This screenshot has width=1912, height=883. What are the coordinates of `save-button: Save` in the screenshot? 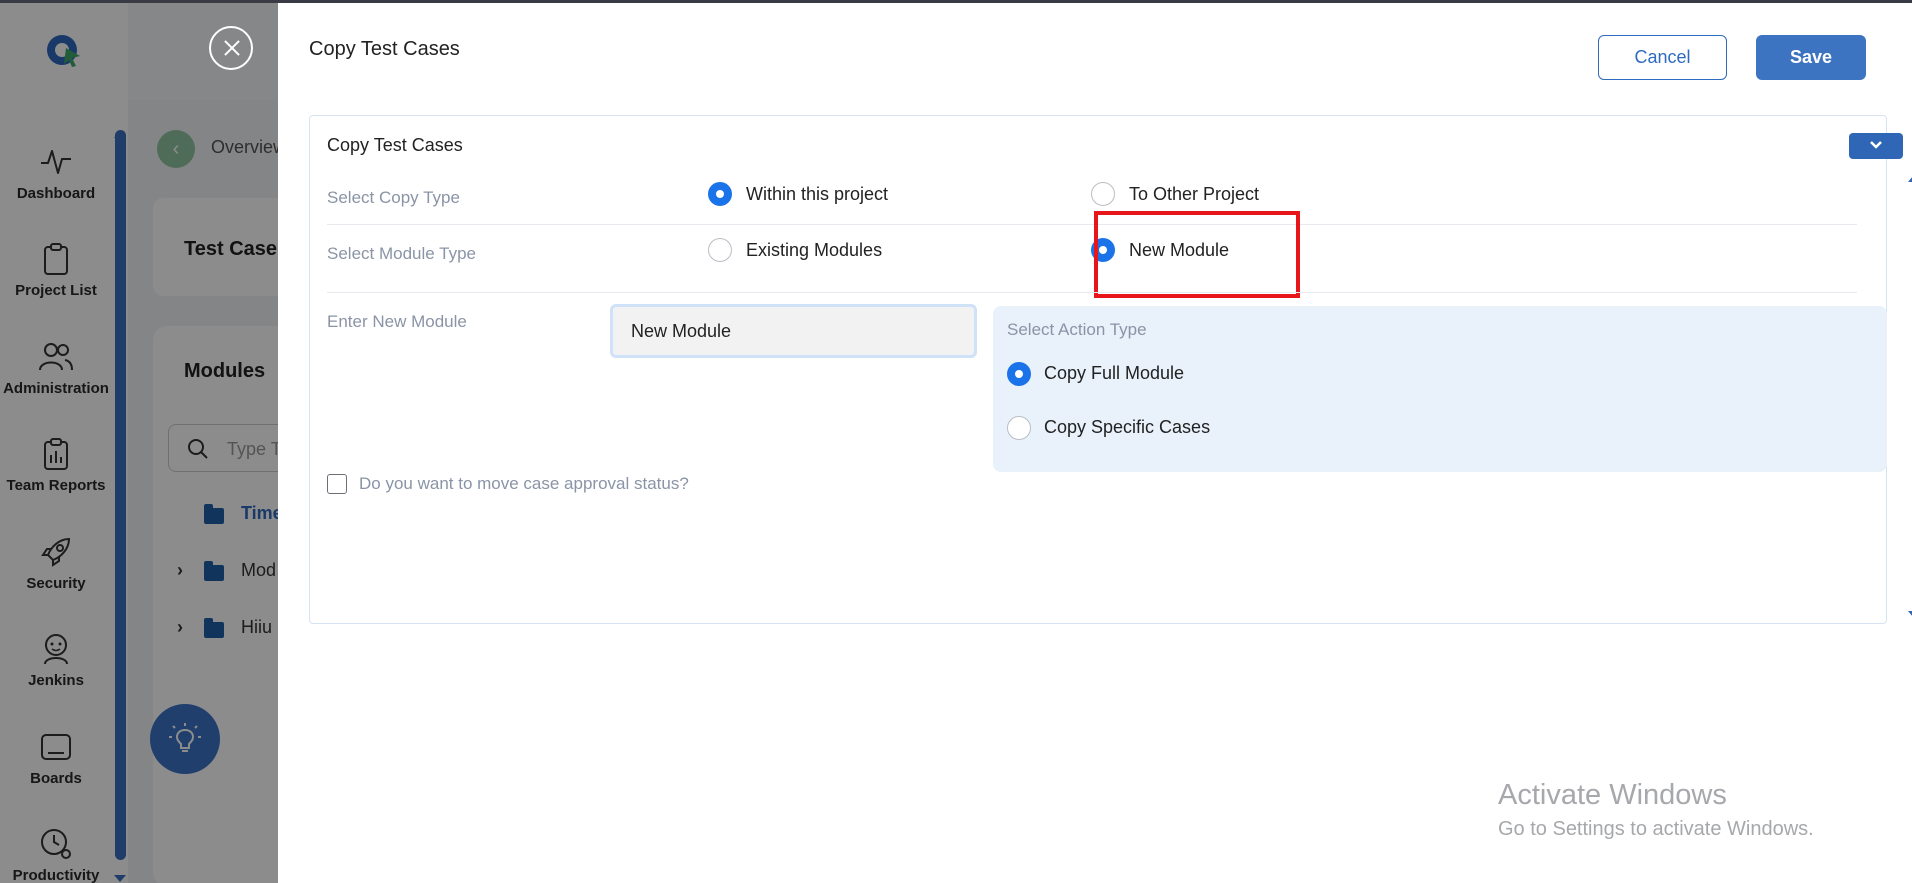 It's located at (1811, 57).